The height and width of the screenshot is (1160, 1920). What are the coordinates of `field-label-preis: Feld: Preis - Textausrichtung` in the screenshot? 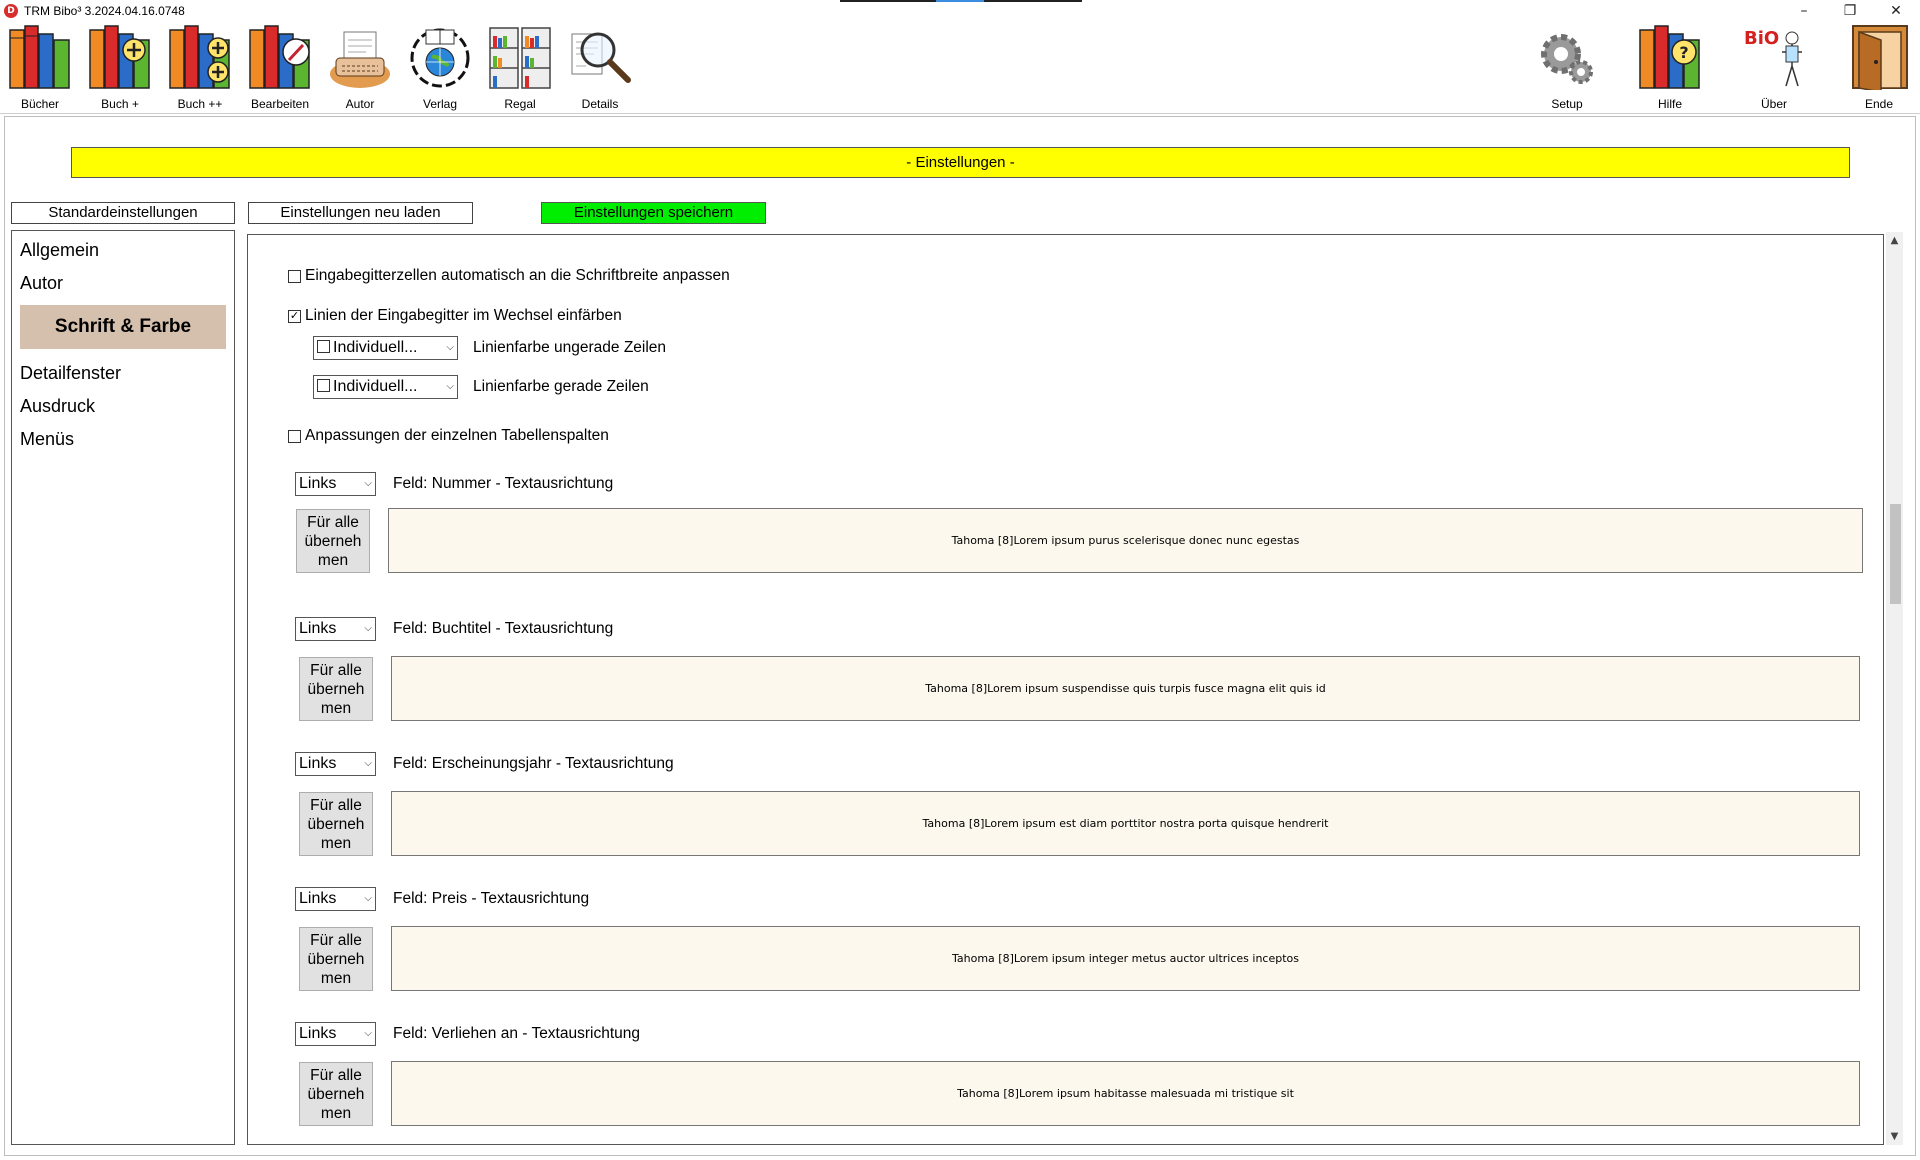 It's located at (491, 898).